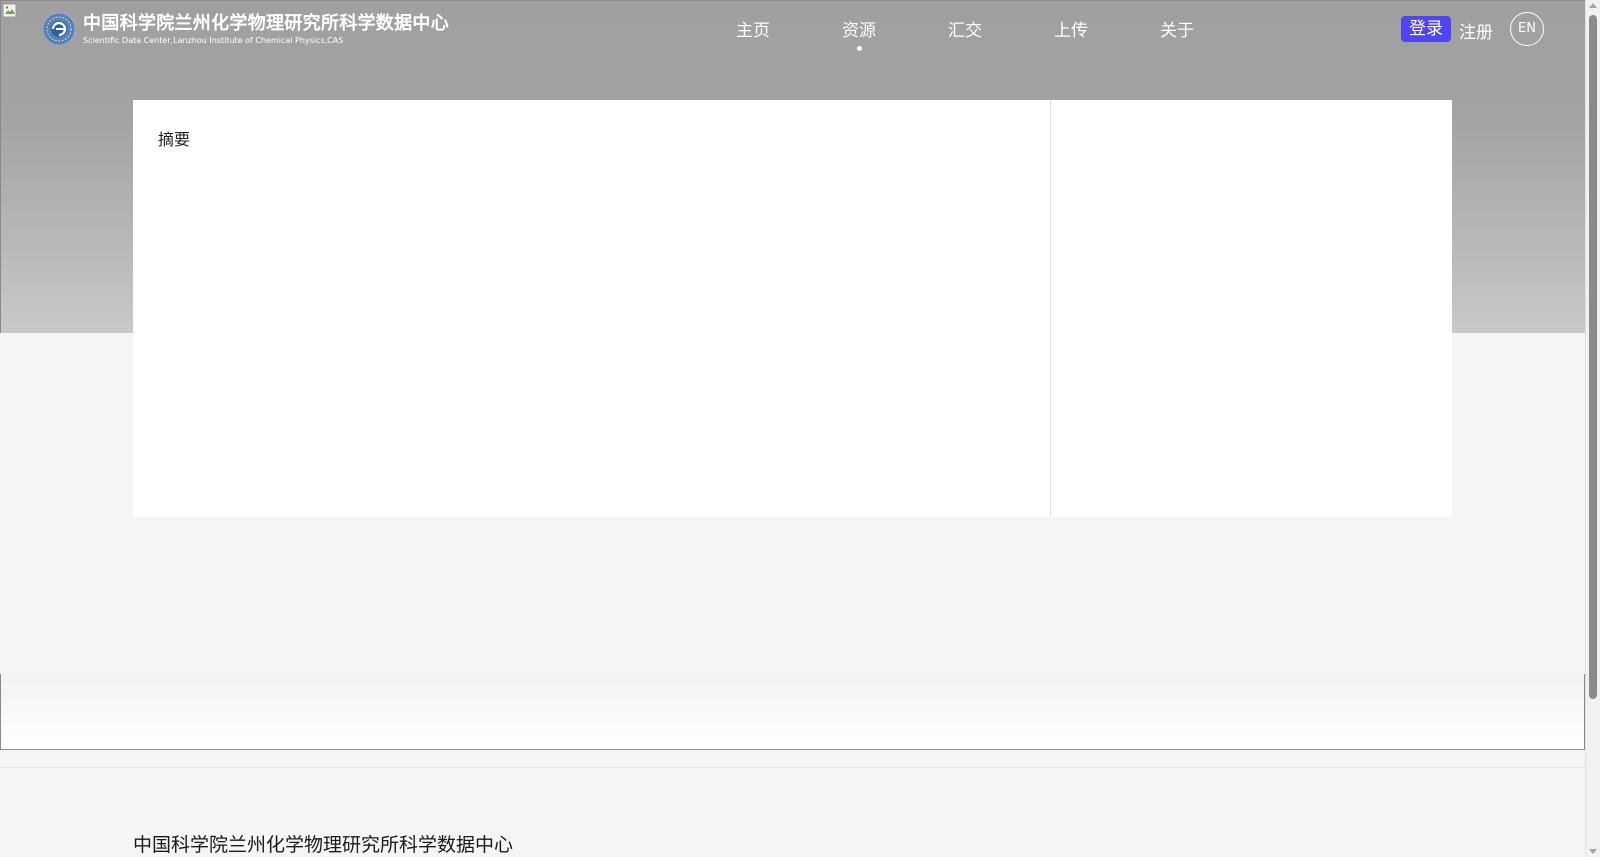 This screenshot has height=857, width=1600. I want to click on site-title: 中国科学院兰州化学物理研究所科学数据中心, so click(266, 22).